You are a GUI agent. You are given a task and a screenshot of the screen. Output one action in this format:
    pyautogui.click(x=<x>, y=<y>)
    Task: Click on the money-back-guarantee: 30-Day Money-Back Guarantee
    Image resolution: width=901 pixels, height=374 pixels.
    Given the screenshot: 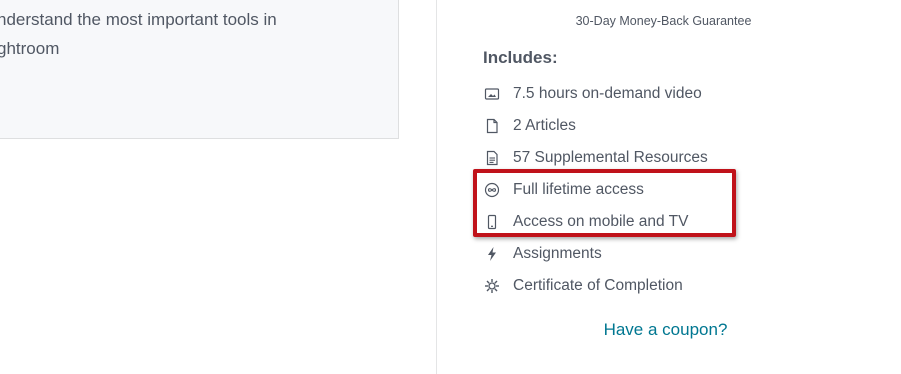 What is the action you would take?
    pyautogui.click(x=663, y=21)
    